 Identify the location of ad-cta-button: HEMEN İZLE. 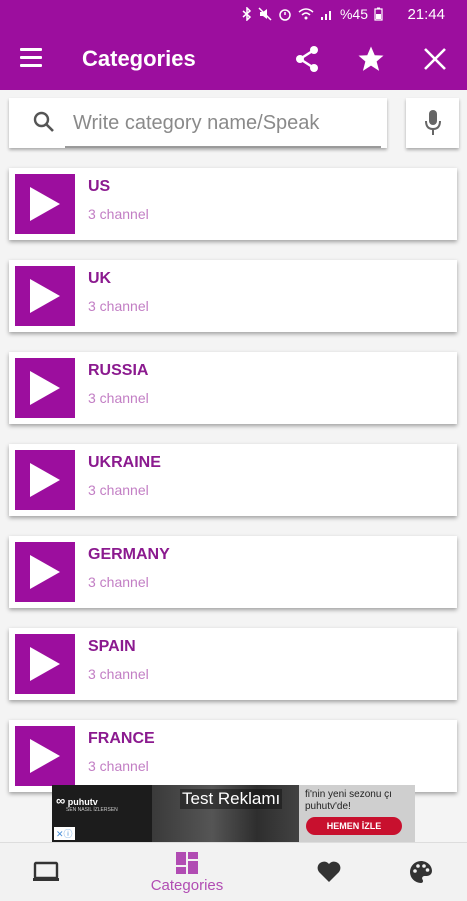
(354, 826).